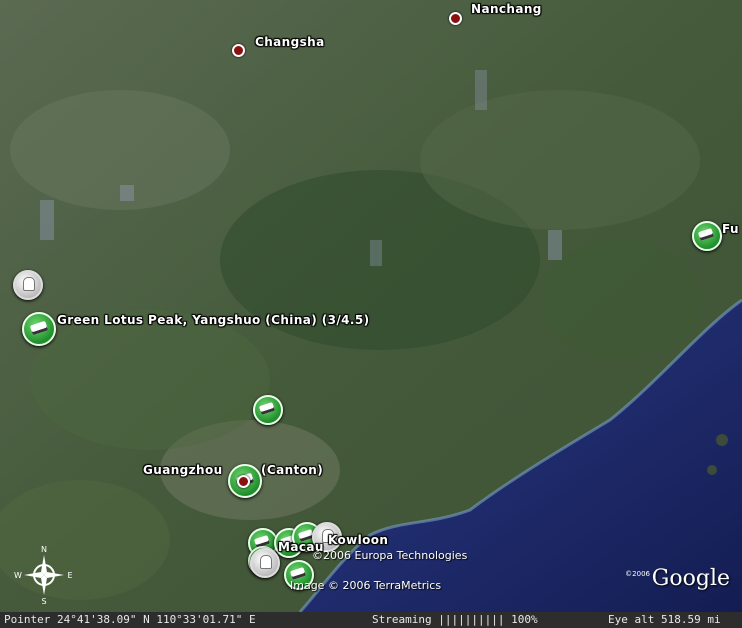 The image size is (742, 628). What do you see at coordinates (183, 470) in the screenshot?
I see `guangzhou-label: Guangzhou` at bounding box center [183, 470].